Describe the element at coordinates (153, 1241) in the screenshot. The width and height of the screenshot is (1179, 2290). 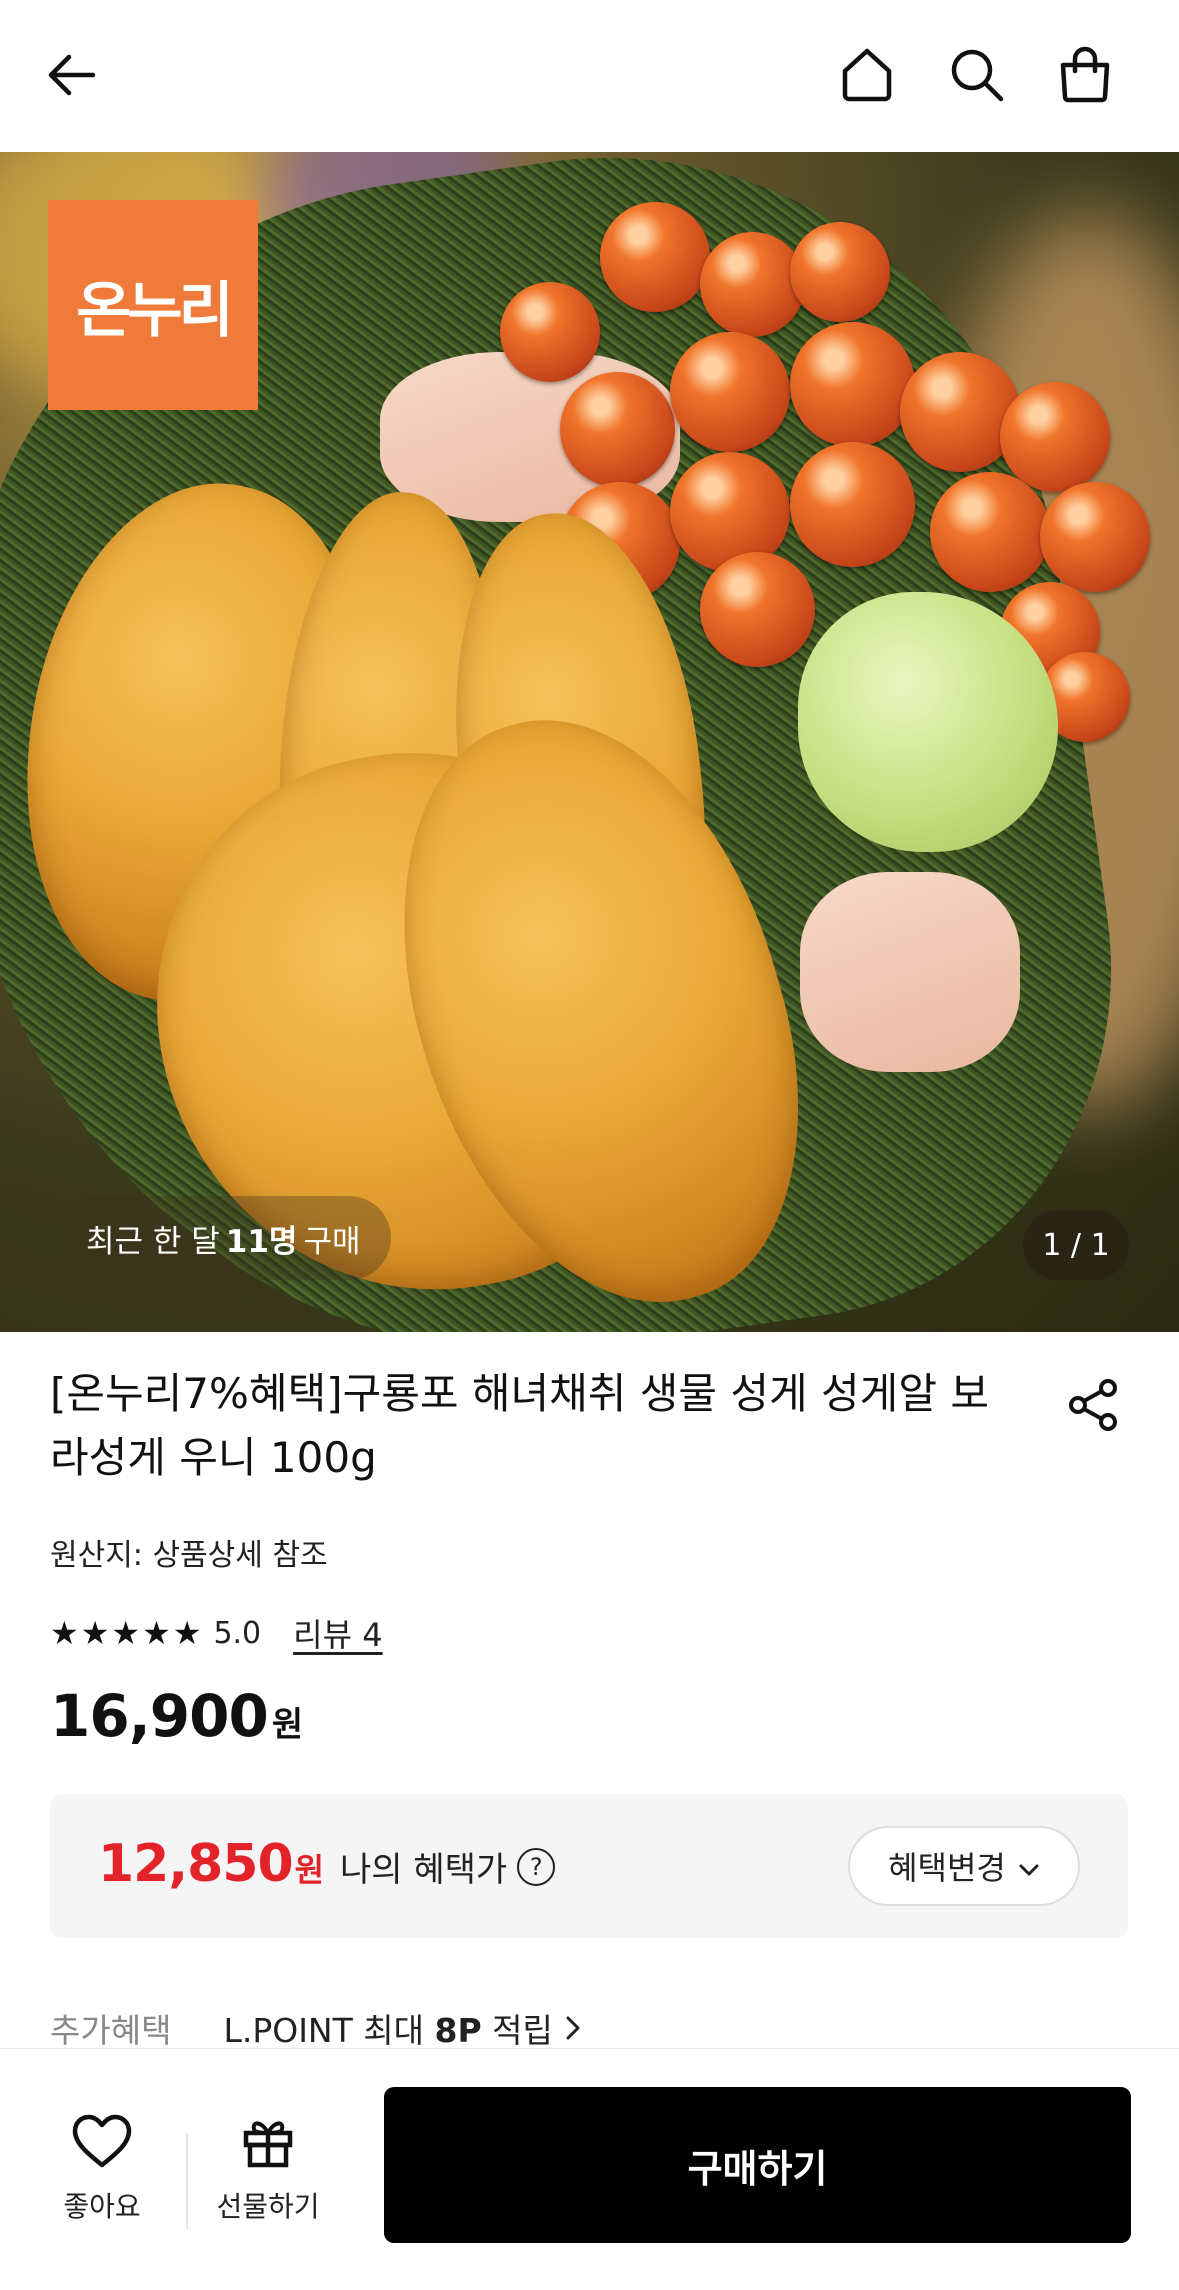
I see `recent-purchase-prefix: 최근 한 달` at that location.